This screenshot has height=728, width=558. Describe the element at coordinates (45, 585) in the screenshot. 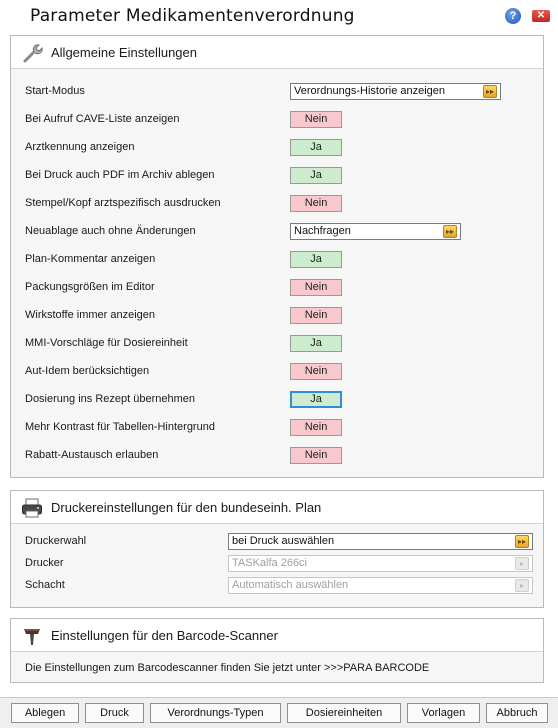

I see `tray-label: Schacht` at that location.